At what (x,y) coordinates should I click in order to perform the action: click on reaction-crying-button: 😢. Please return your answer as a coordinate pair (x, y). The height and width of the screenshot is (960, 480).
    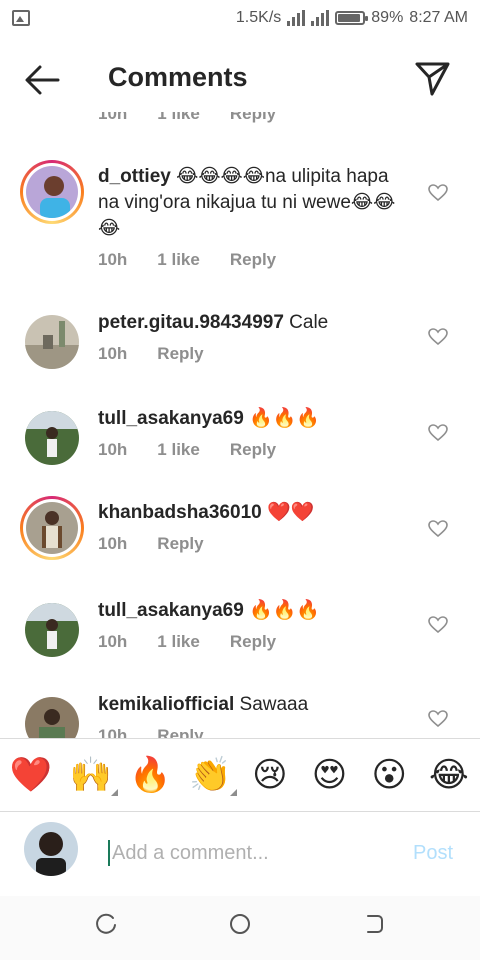
    Looking at the image, I should click on (270, 775).